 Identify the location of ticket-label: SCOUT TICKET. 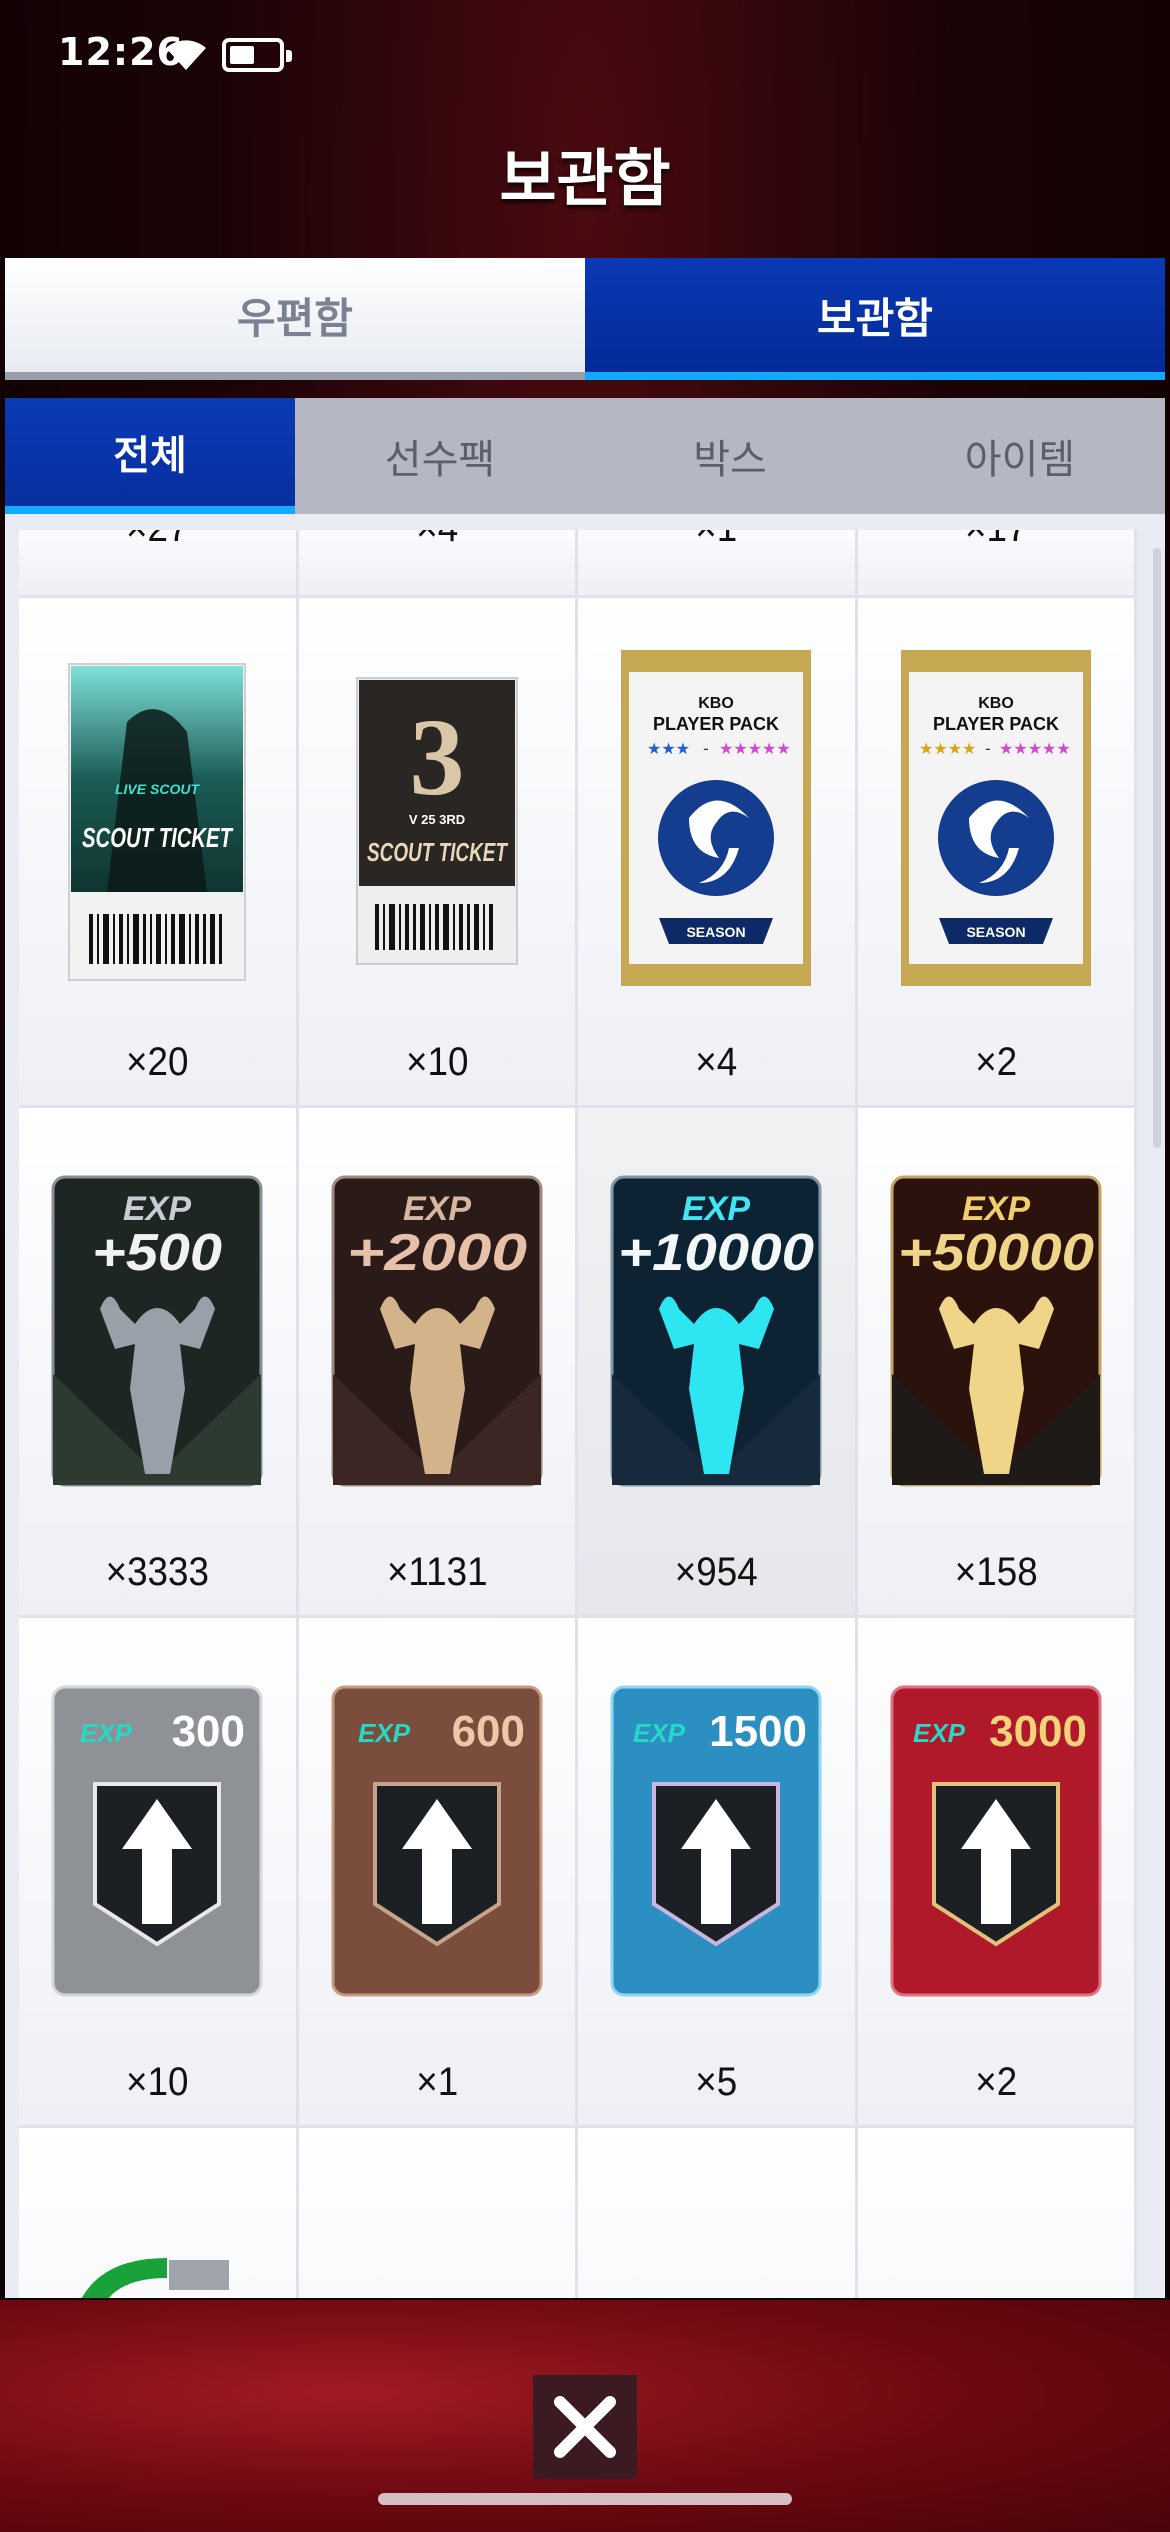
(438, 852).